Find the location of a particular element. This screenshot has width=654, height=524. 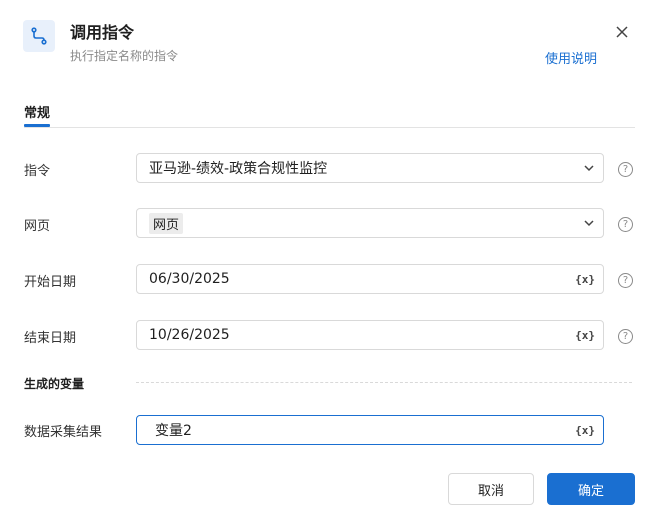

command-select: 亚马逊-绩效-政策合规性监控 is located at coordinates (370, 168).